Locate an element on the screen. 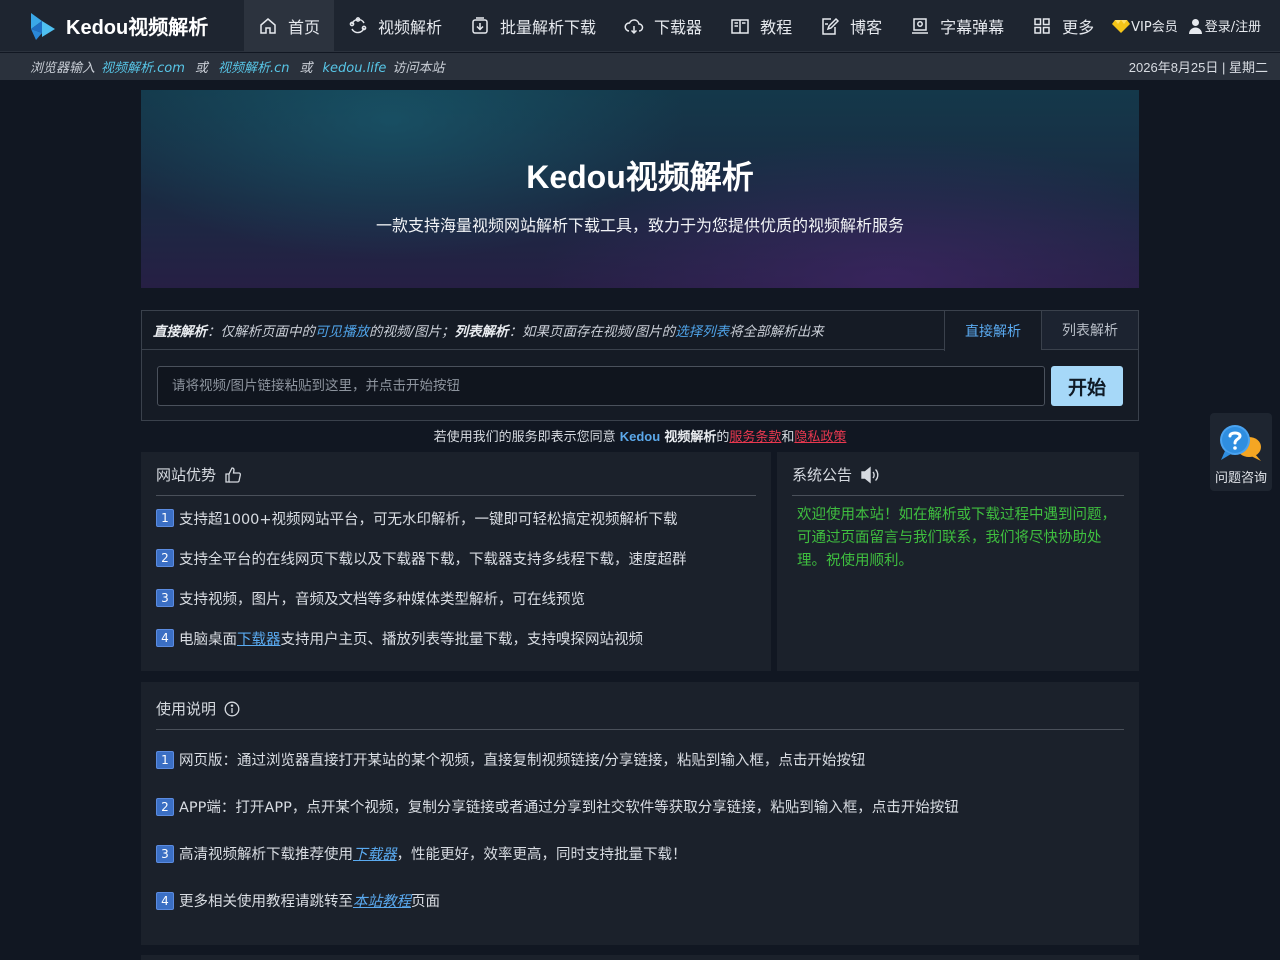  help-consult-button: 问题咨询 is located at coordinates (1241, 452).